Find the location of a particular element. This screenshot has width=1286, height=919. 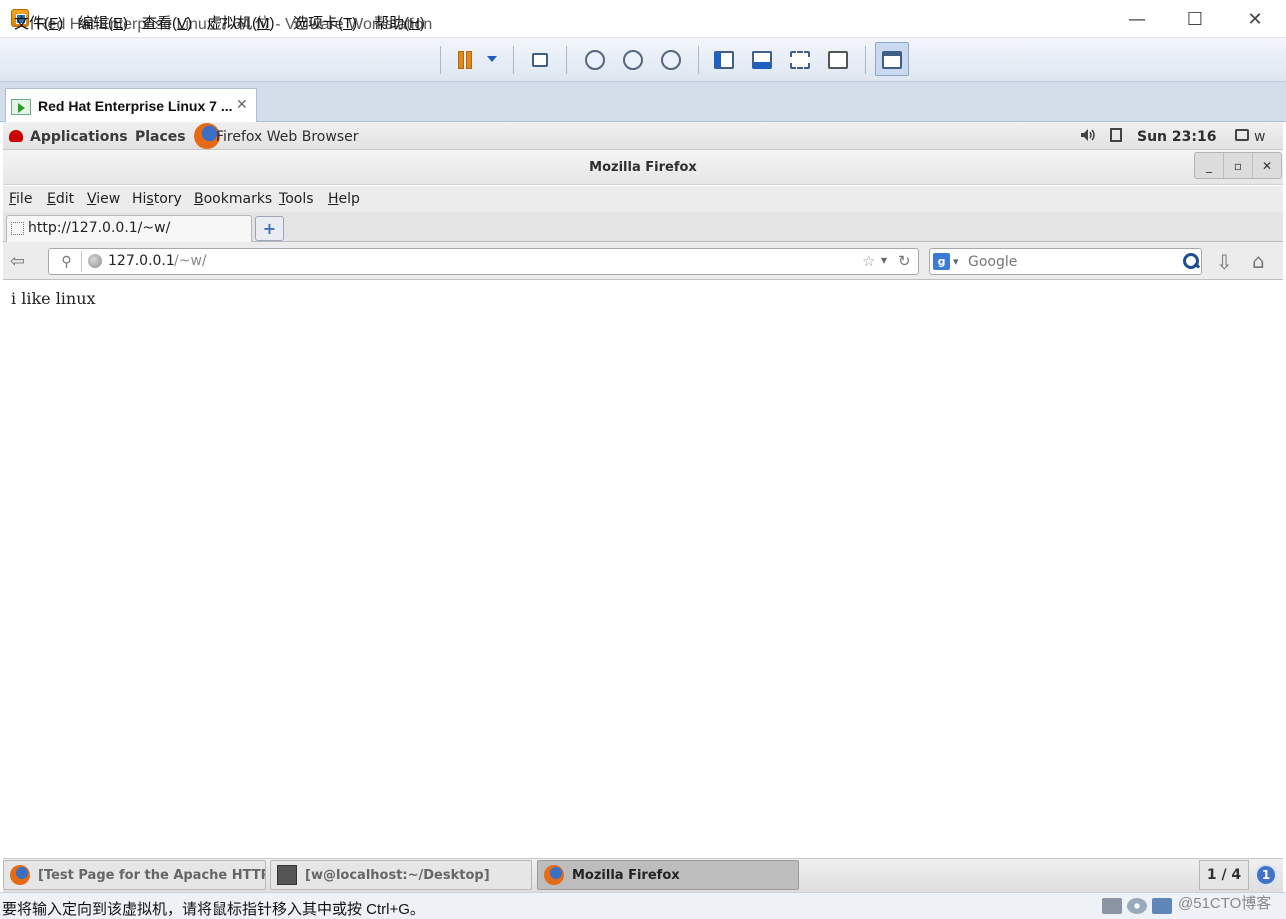

vm-menu-help: 帮助(H) is located at coordinates (399, 22).